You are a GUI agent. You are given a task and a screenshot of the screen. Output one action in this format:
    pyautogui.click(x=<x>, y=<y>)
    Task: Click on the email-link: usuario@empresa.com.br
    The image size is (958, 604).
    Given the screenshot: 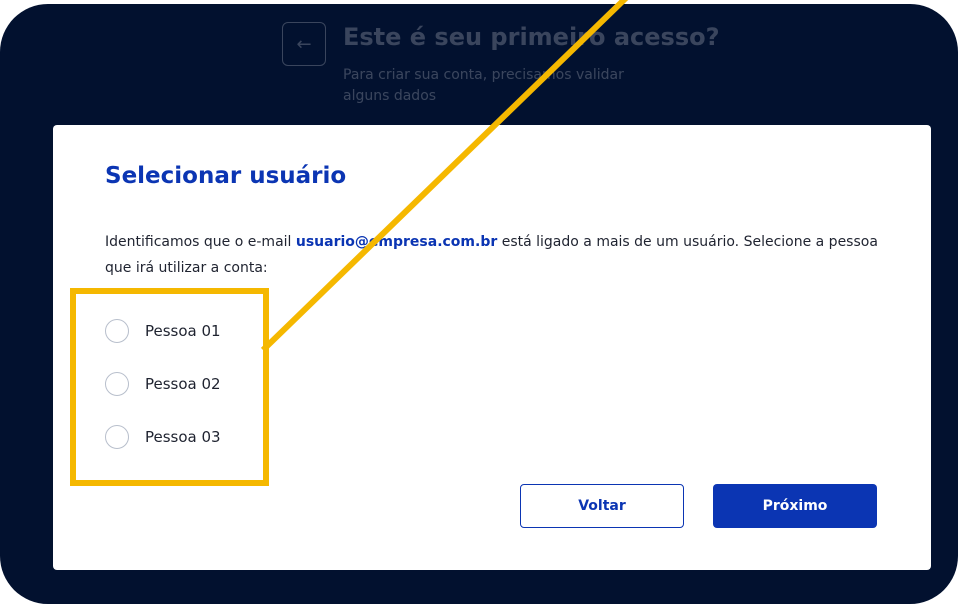 What is the action you would take?
    pyautogui.click(x=396, y=242)
    